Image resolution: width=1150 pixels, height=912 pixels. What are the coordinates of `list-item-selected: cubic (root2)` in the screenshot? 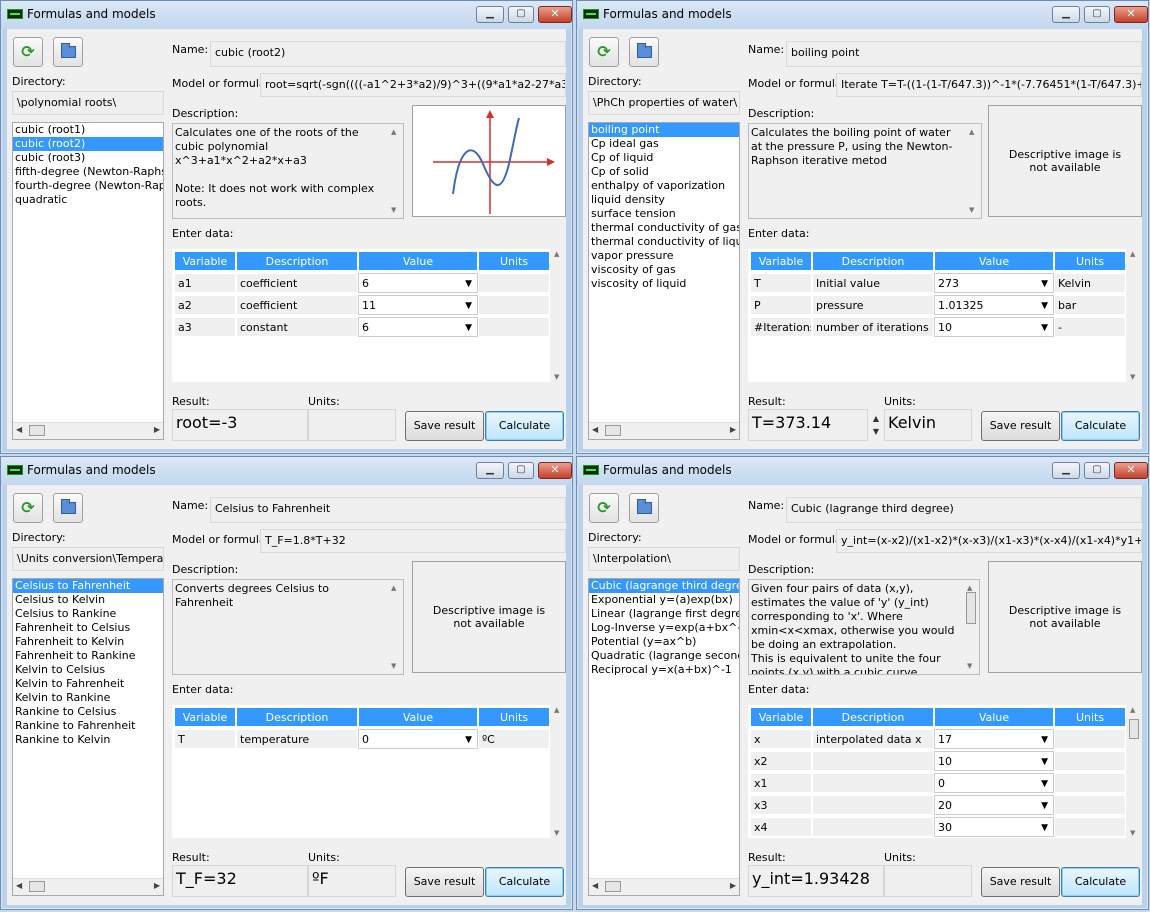 It's located at (88, 144).